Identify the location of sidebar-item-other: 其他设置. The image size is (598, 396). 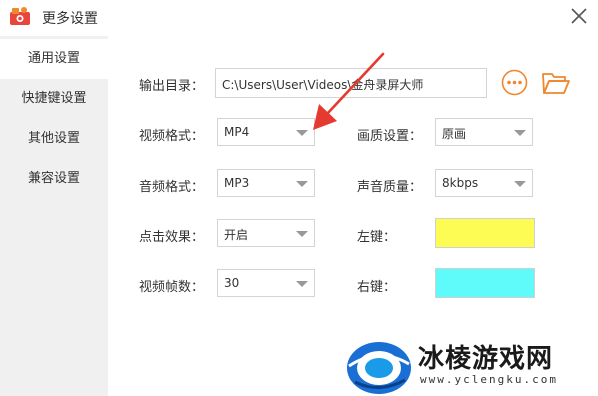
(54, 139).